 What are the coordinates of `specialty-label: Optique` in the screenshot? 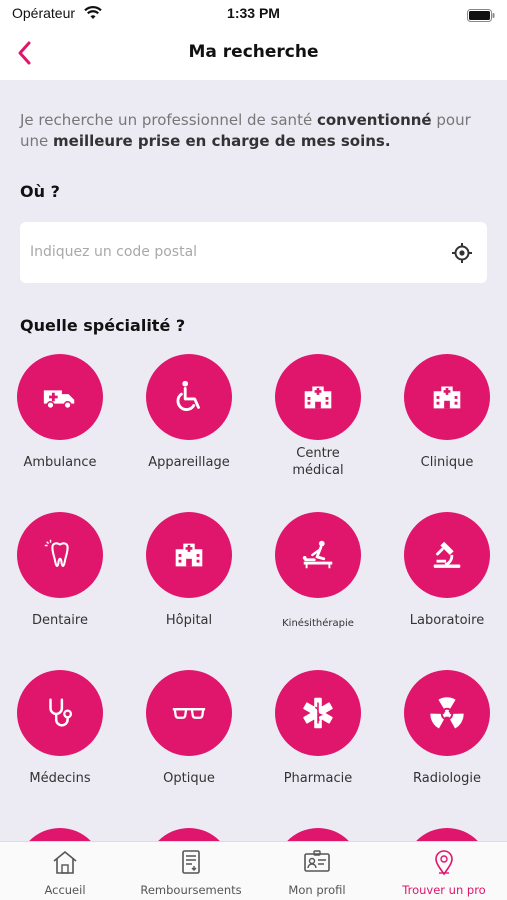 It's located at (189, 778).